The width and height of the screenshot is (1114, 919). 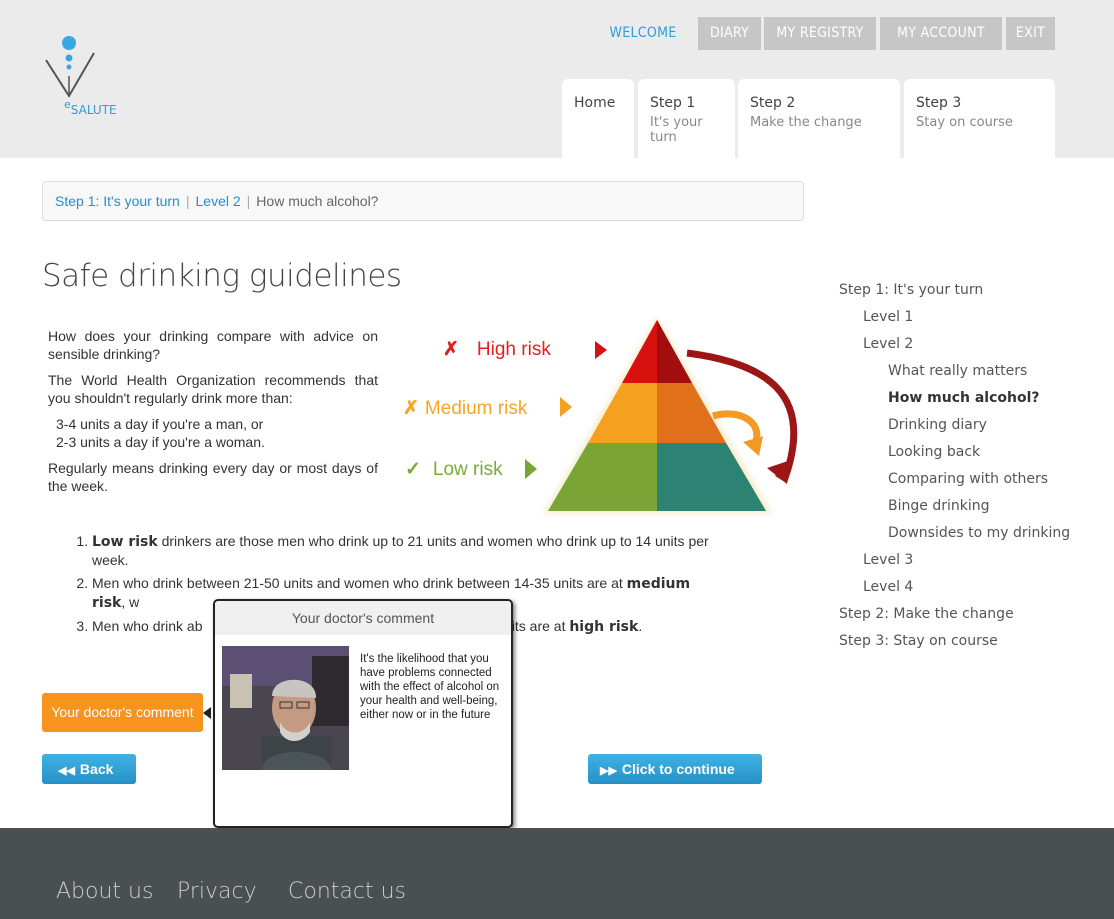 What do you see at coordinates (89, 769) in the screenshot?
I see `back-button: ◀◀ Back` at bounding box center [89, 769].